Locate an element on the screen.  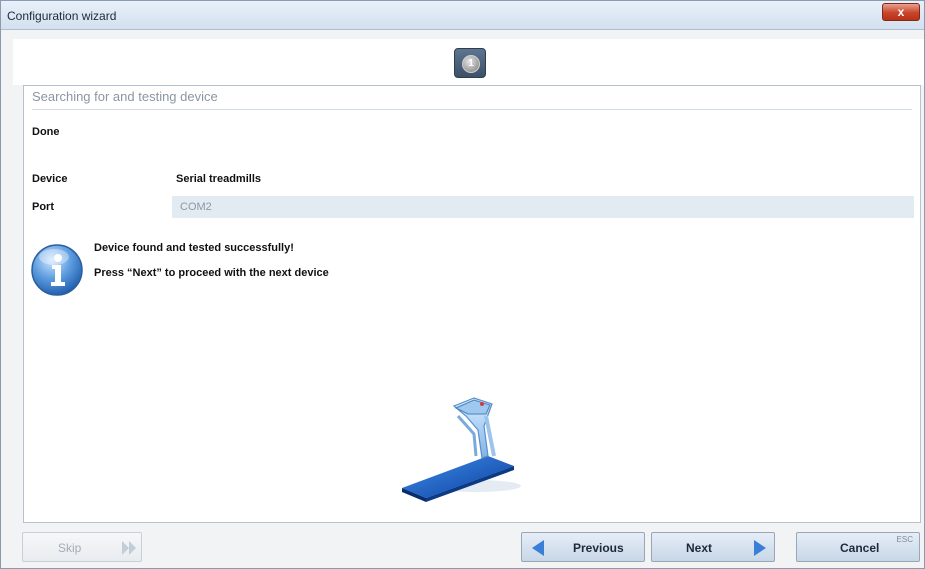
step-badge: 1 is located at coordinates (470, 63).